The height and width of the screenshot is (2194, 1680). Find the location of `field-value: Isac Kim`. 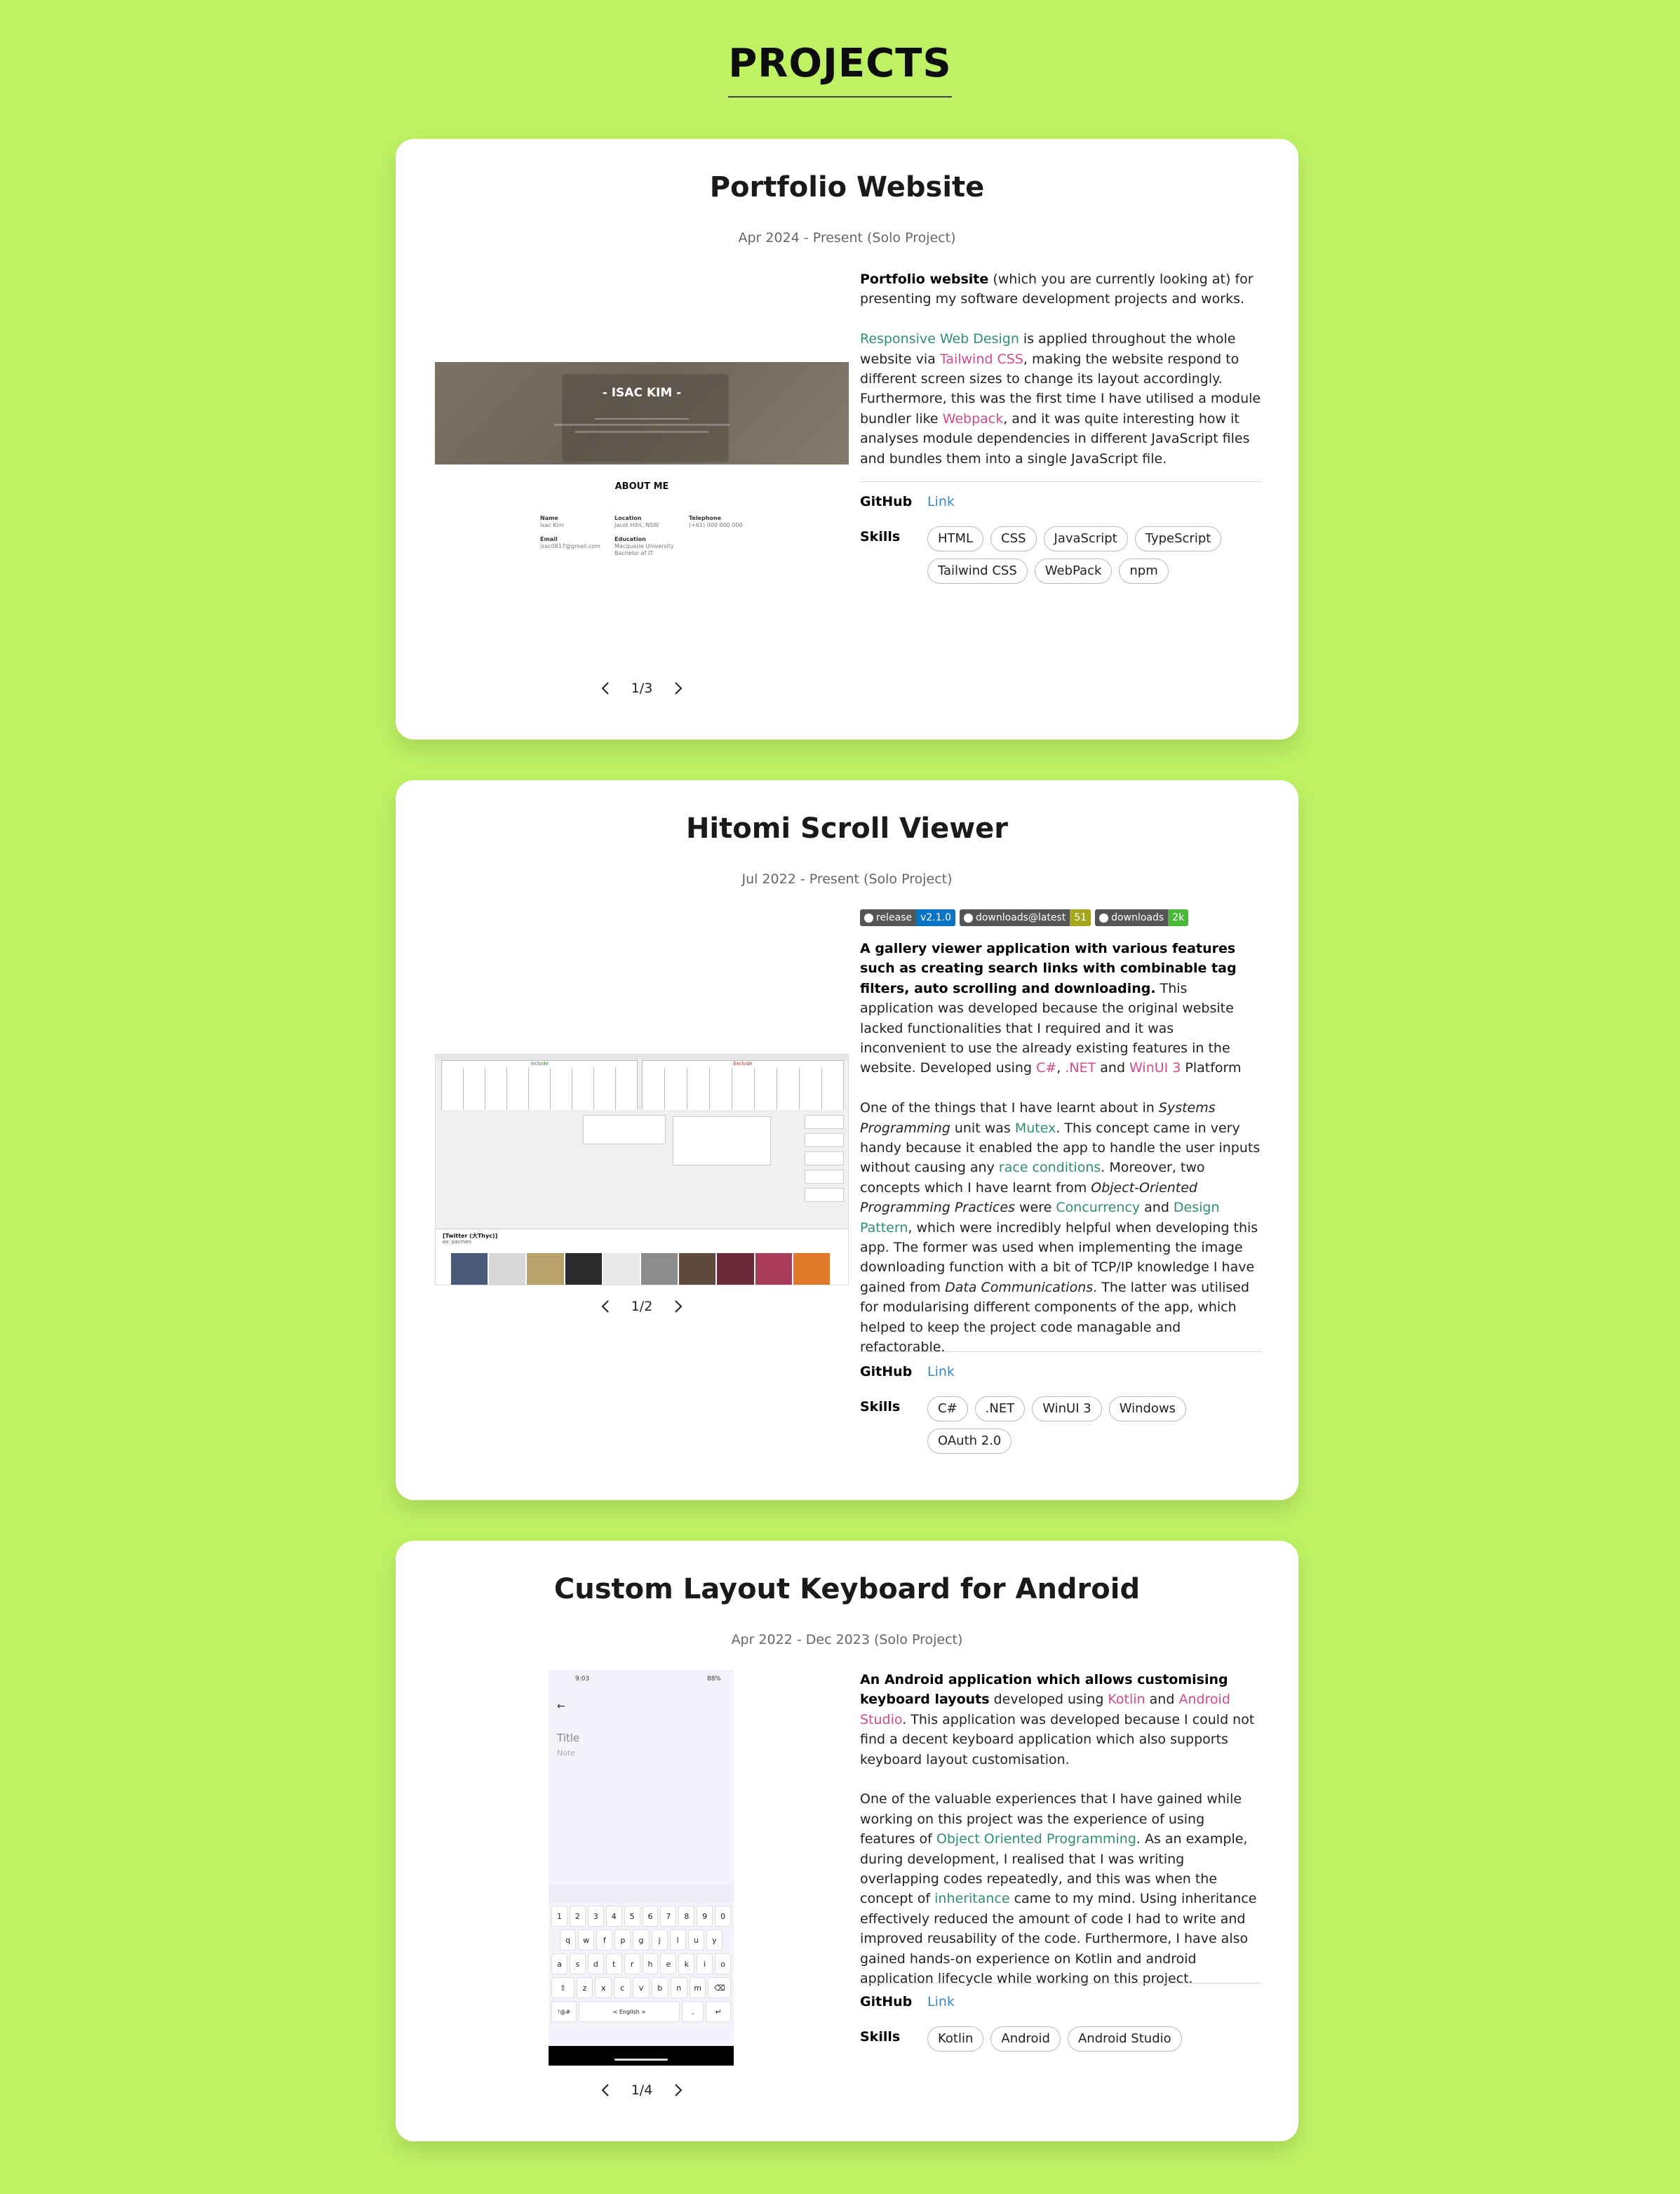

field-value: Isac Kim is located at coordinates (552, 525).